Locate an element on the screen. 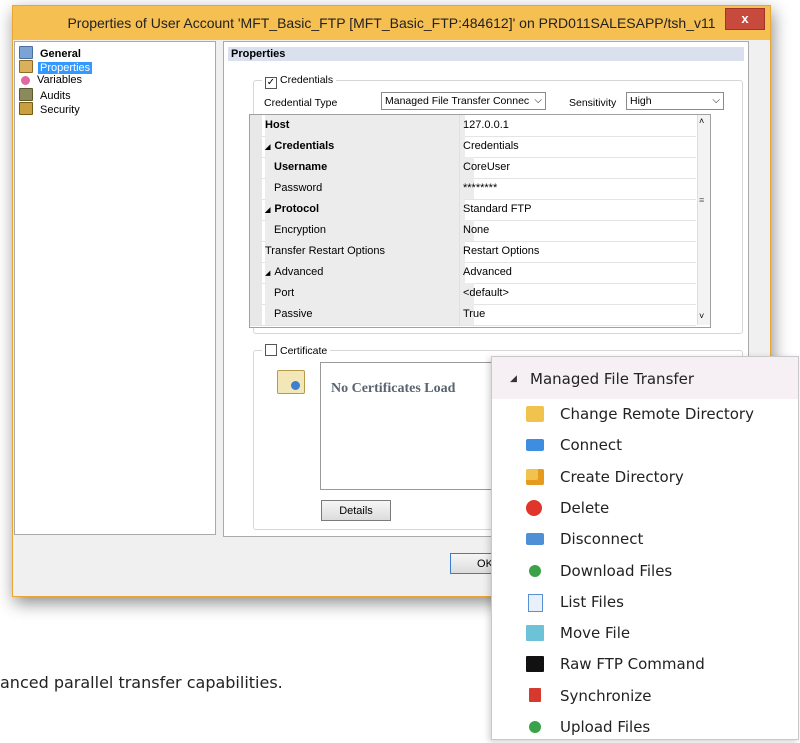 The image size is (800, 743). certificate-check-icon is located at coordinates (271, 350).